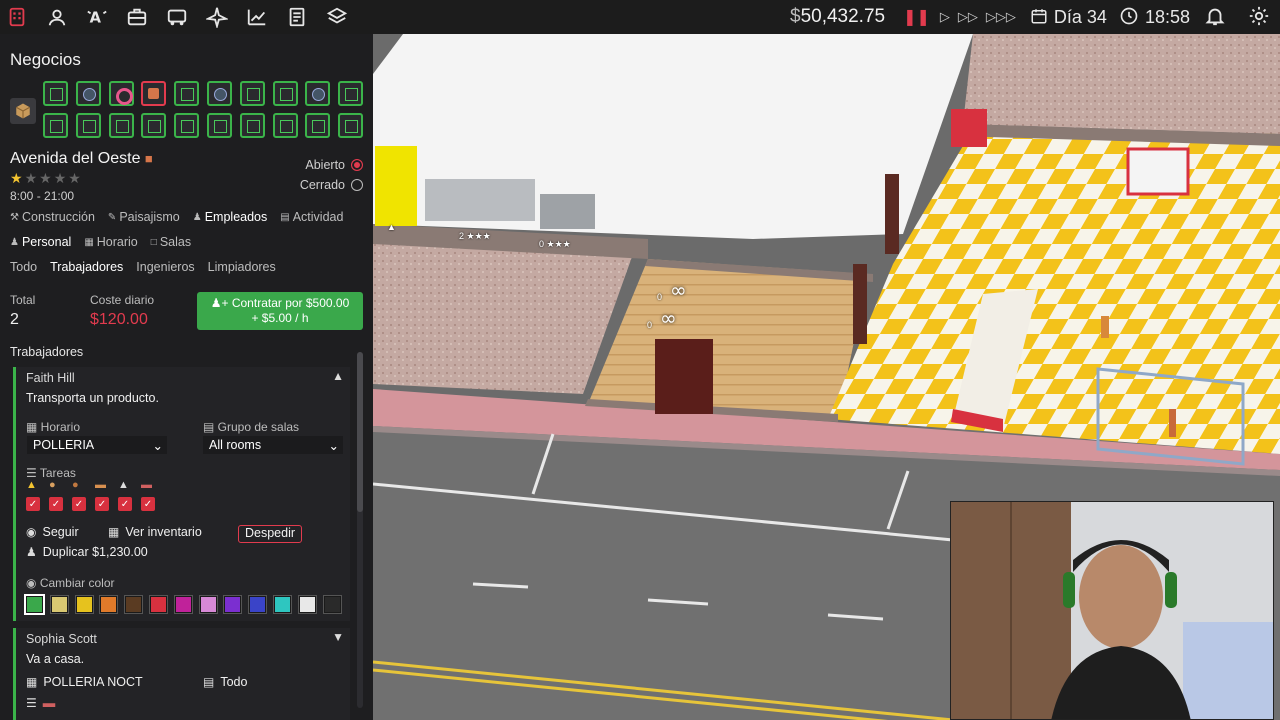  I want to click on open-option: Abierto, so click(334, 165).